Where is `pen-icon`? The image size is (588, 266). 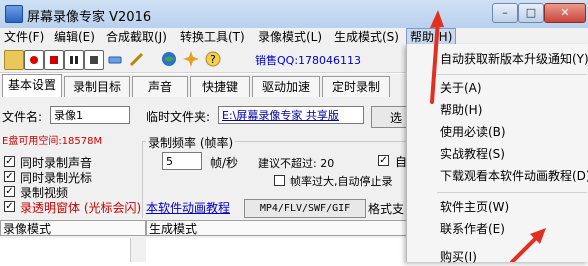
pen-icon is located at coordinates (137, 59).